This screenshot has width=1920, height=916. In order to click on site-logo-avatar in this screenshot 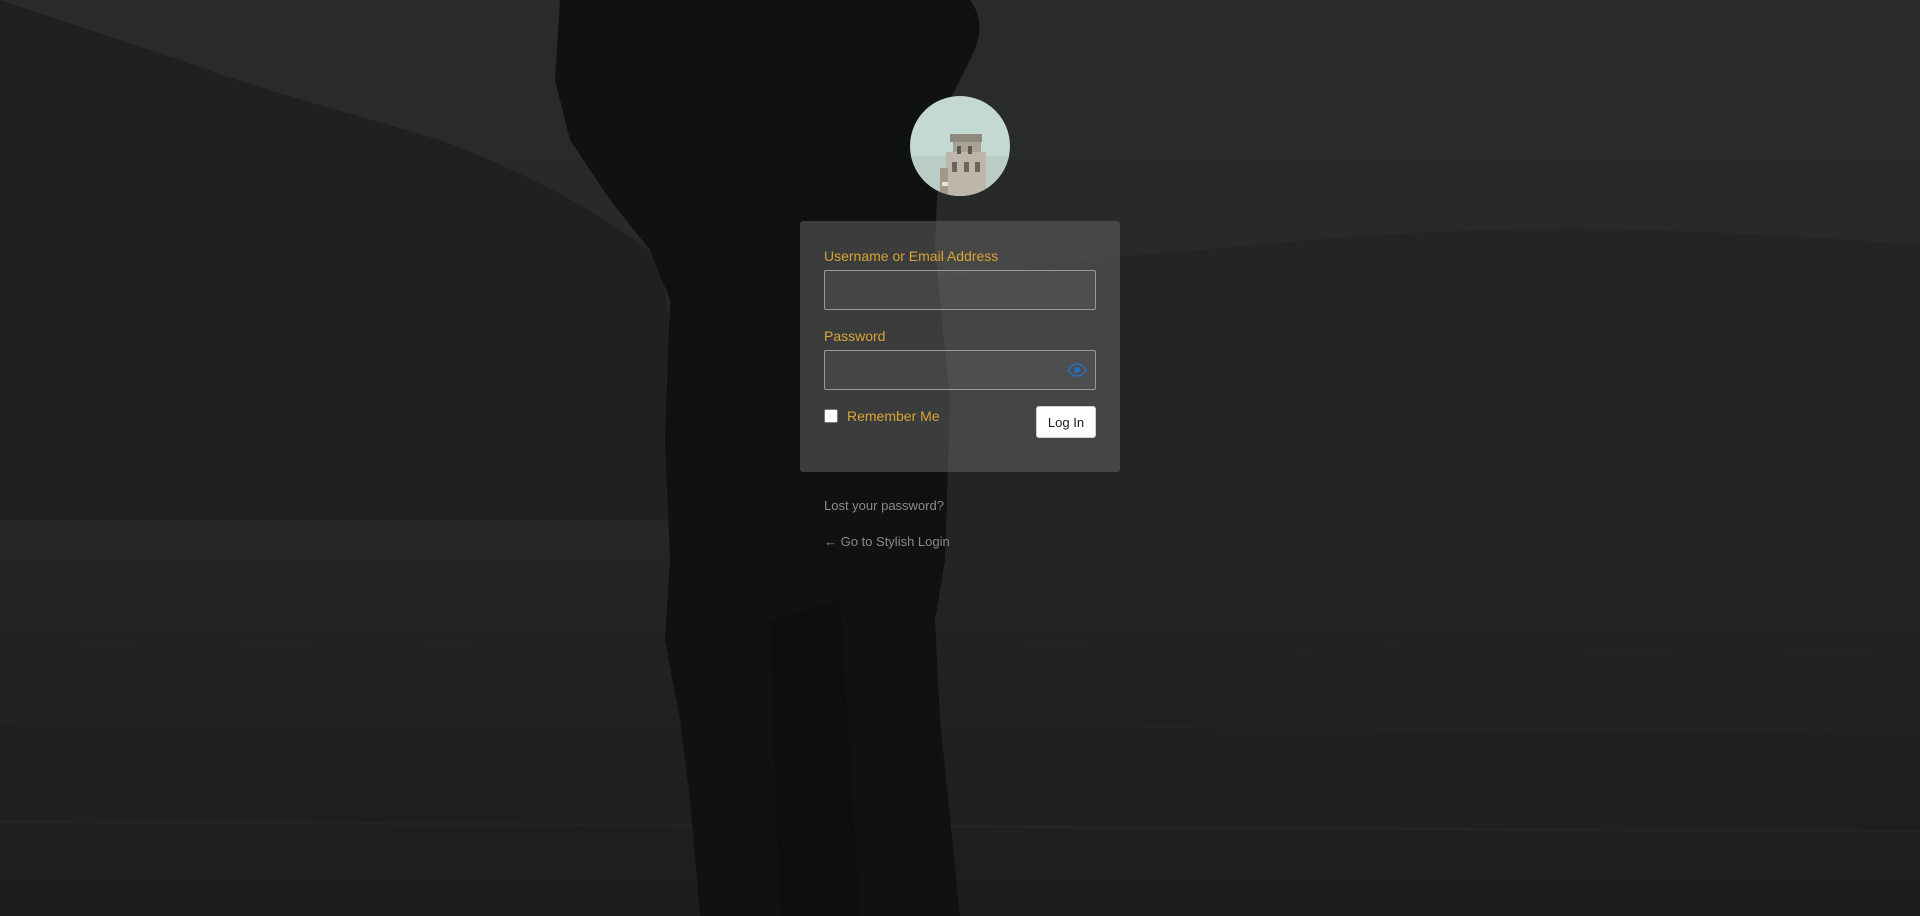, I will do `click(960, 146)`.